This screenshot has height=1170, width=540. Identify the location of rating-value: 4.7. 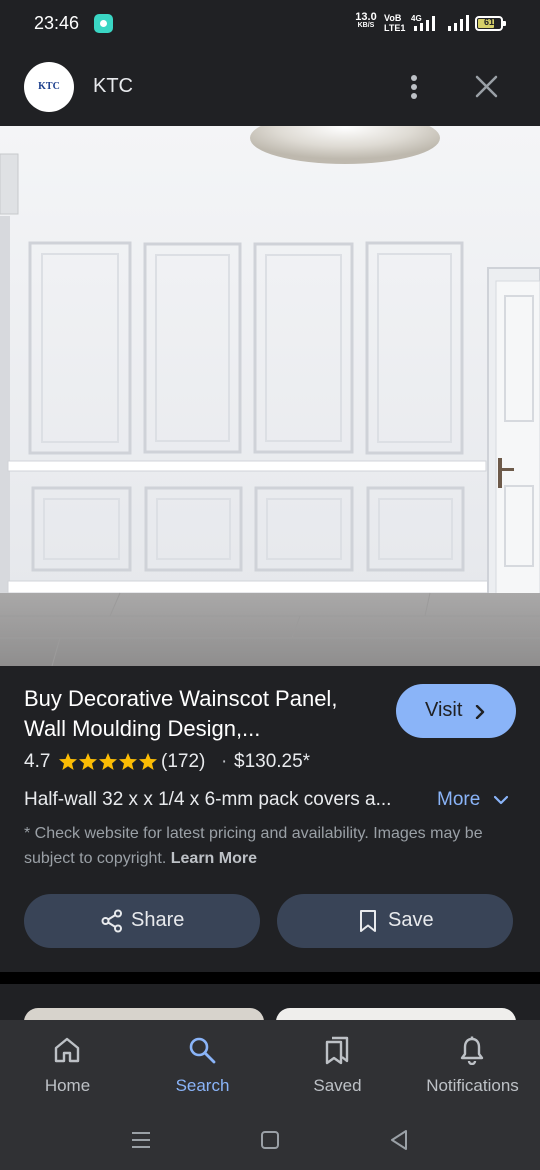
(37, 761).